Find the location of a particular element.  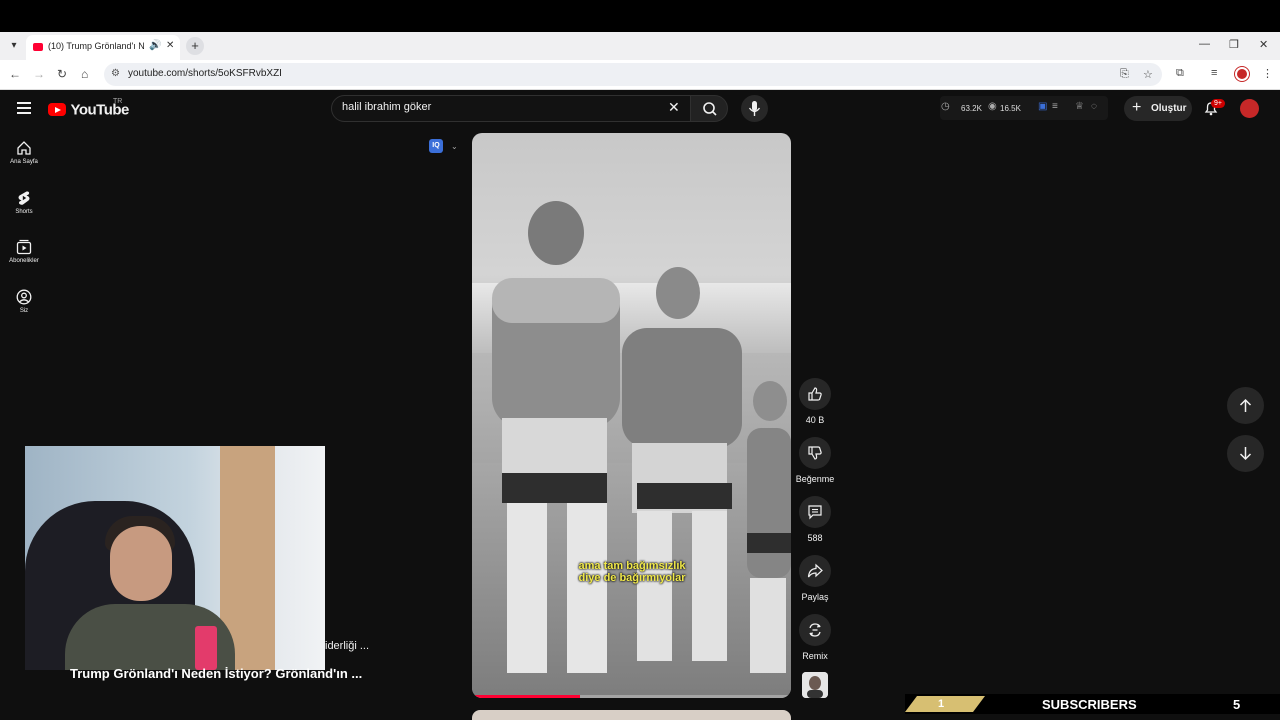

tab-title: (10) Trump Grönland'ı Neden İstiyor? is located at coordinates (96, 46).